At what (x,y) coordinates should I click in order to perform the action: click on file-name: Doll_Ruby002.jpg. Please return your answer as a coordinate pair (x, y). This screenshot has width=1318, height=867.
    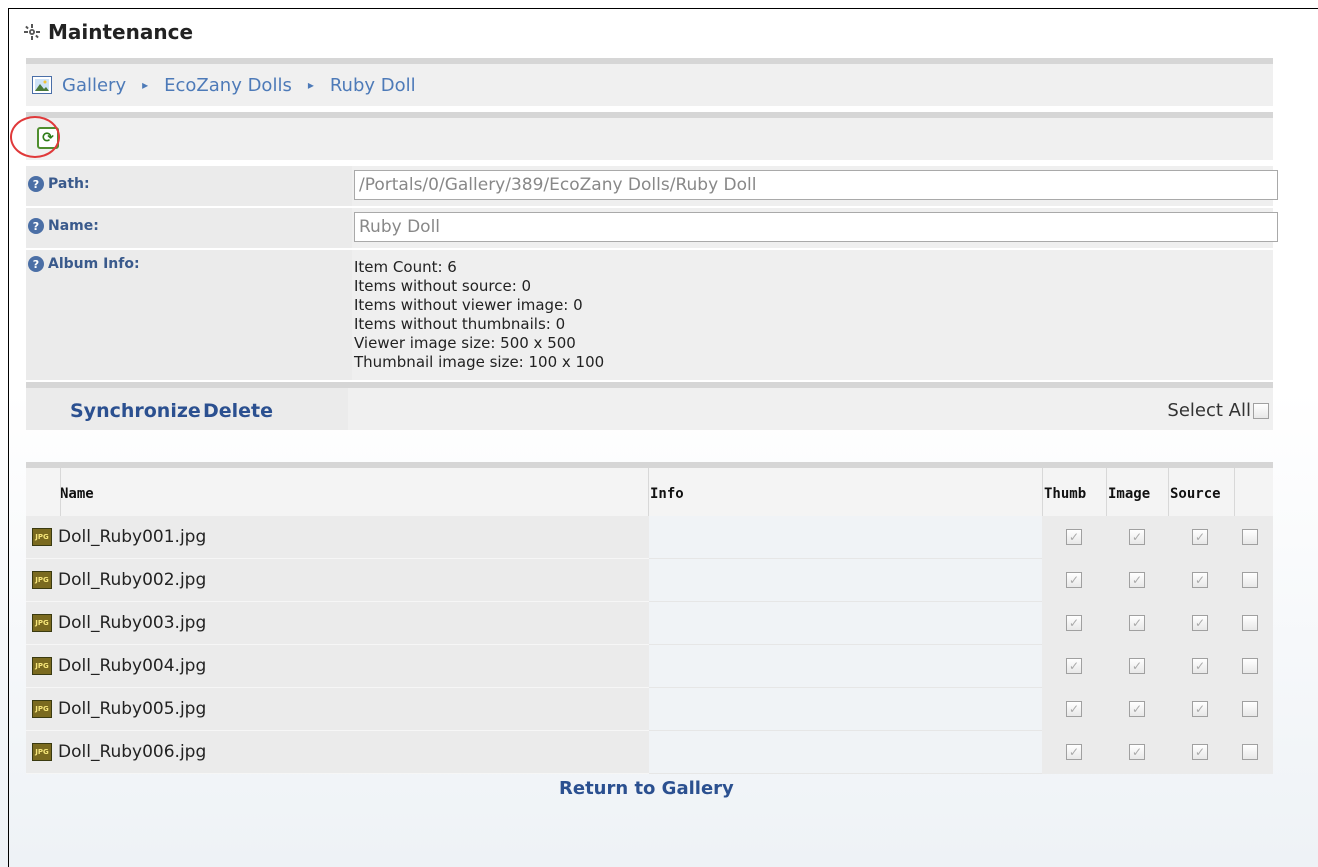
    Looking at the image, I should click on (132, 580).